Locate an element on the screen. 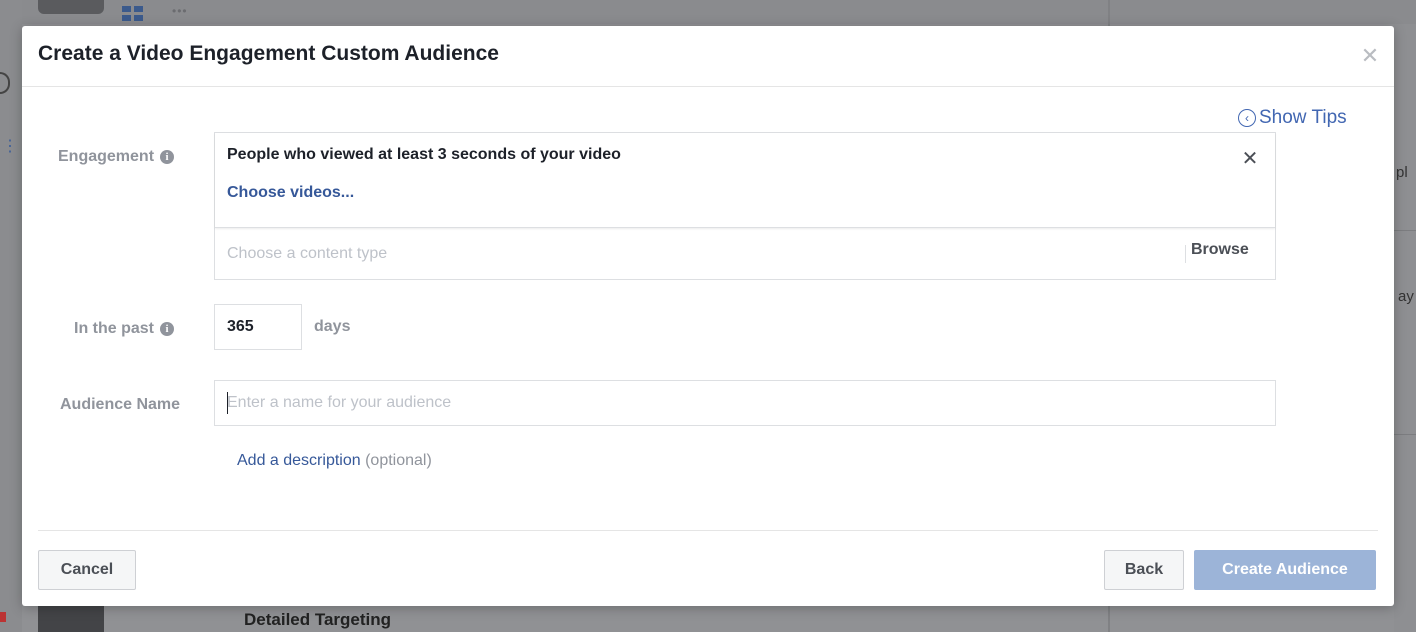  in-the-past-label: In the past i is located at coordinates (124, 329).